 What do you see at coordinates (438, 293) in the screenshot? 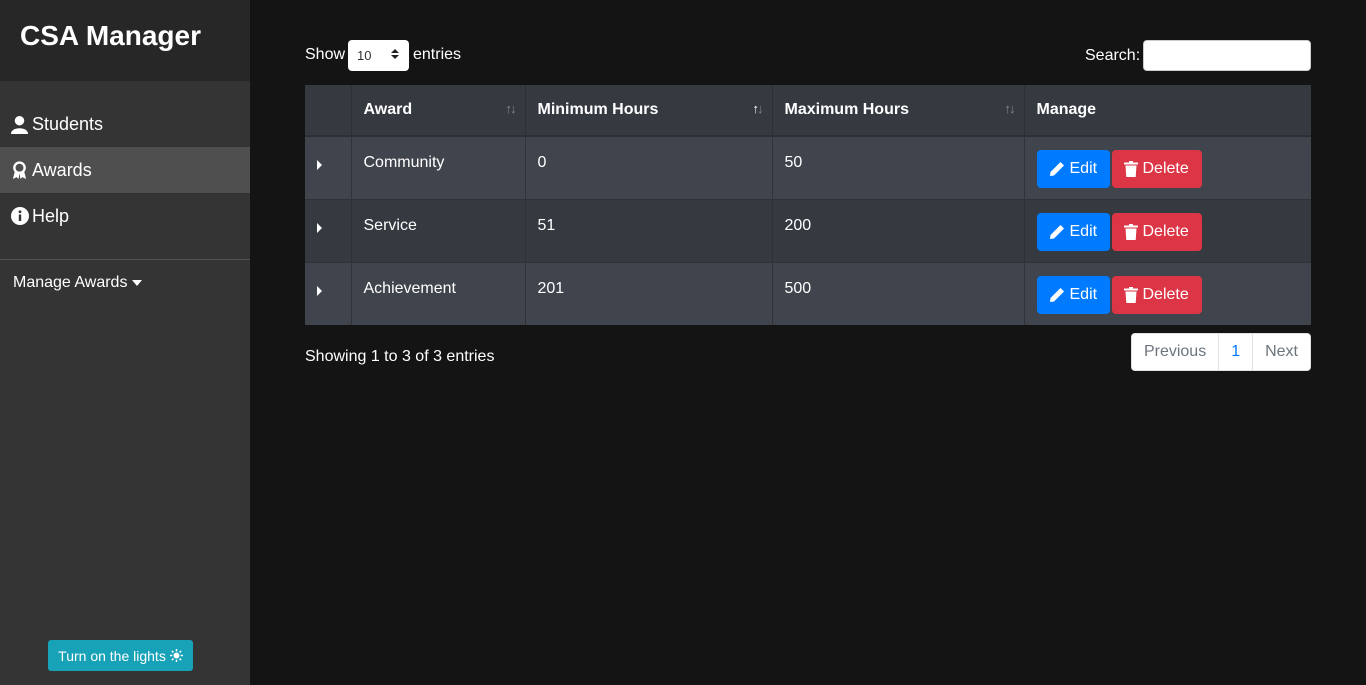
I see `award-name-cell: Achievement` at bounding box center [438, 293].